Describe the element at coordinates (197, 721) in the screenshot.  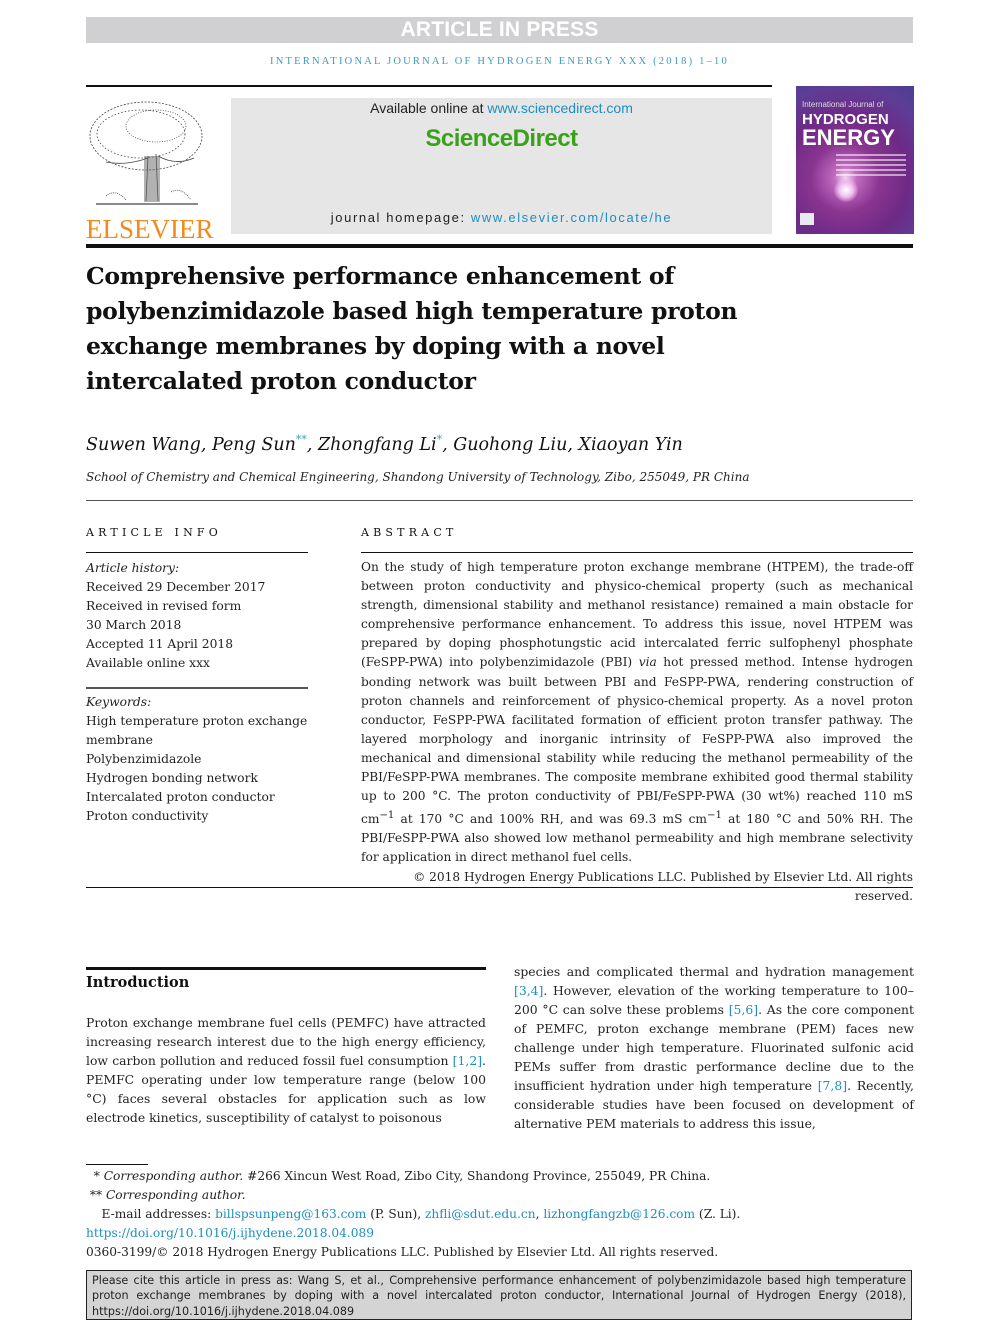
I see `keyword-item: High temperature proton exchange` at that location.